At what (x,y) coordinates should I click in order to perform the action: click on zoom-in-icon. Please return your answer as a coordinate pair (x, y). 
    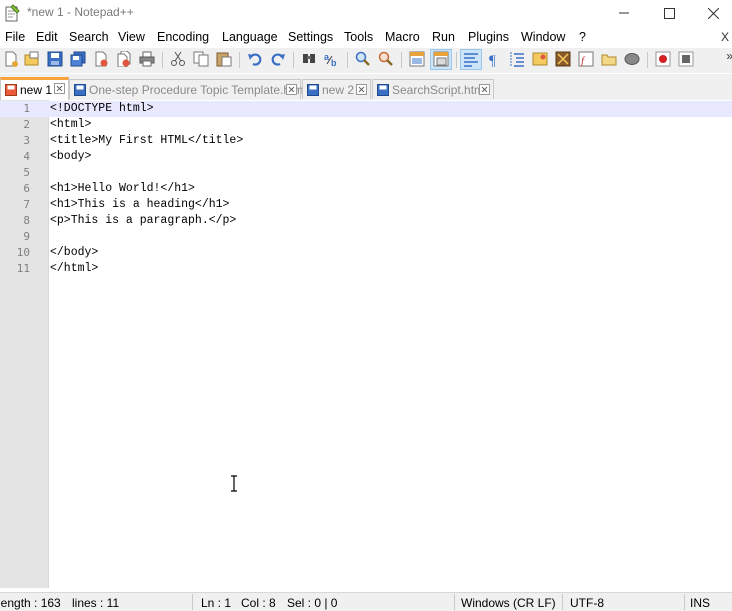
    Looking at the image, I should click on (363, 59).